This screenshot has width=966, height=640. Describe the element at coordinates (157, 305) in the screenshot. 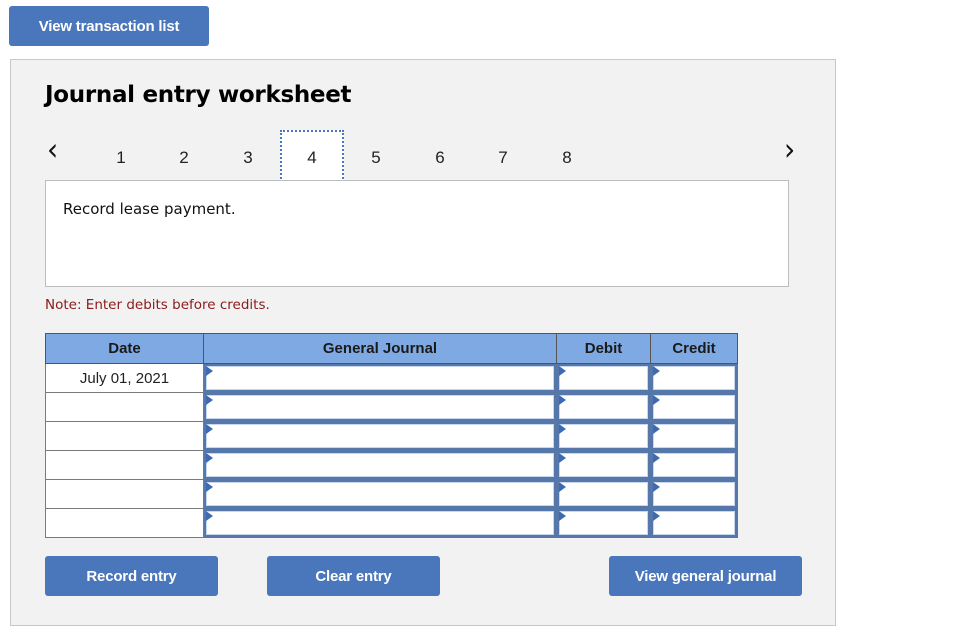

I see `entry-note: Note: Enter debits before credits.` at that location.